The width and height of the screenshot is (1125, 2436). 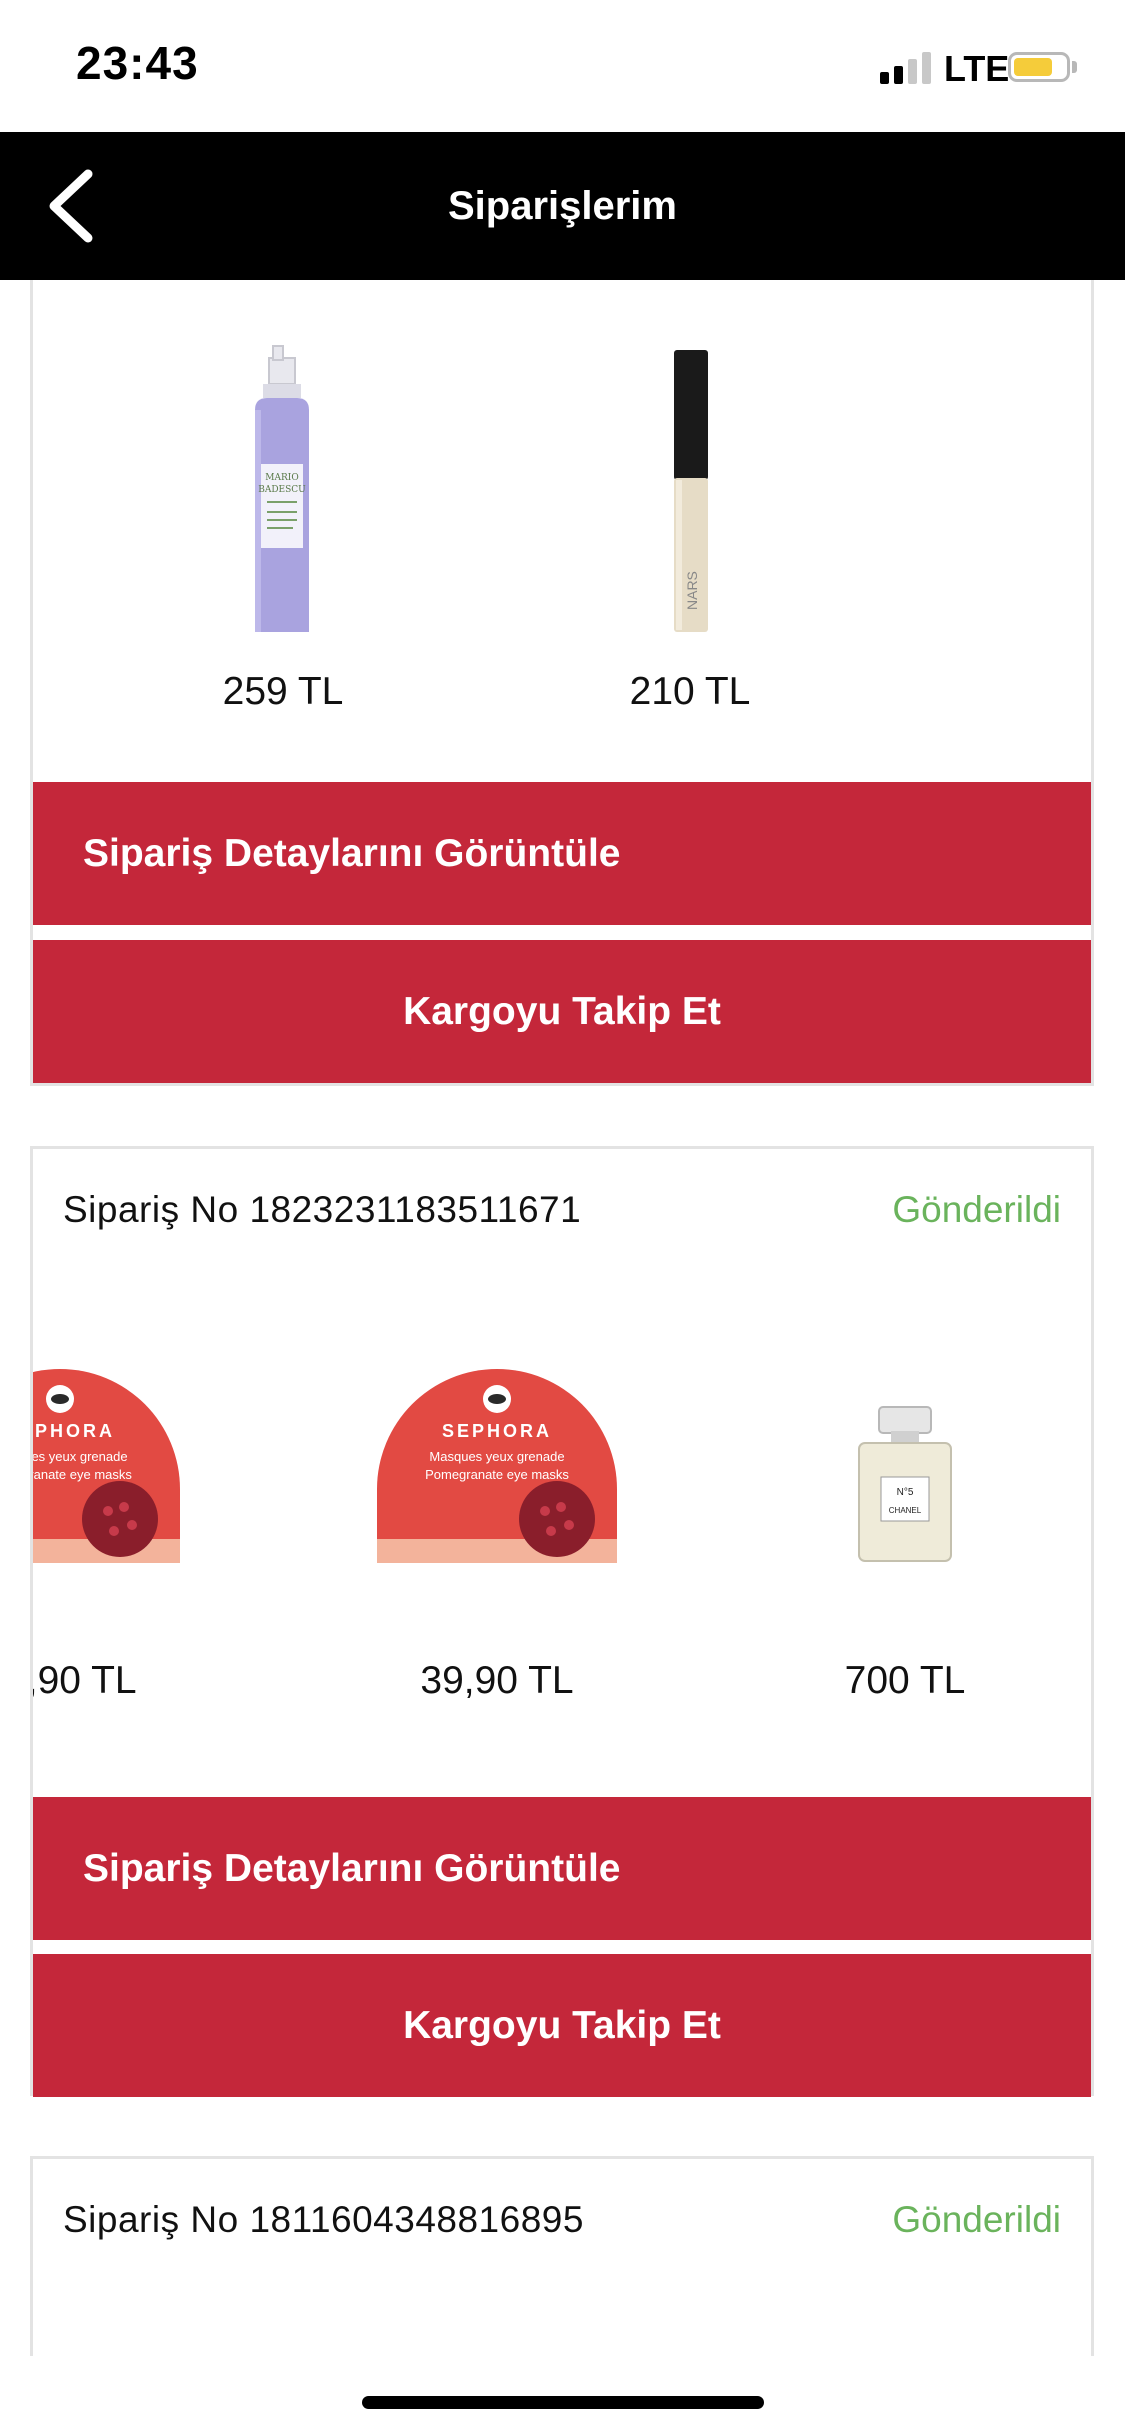 I want to click on product-image-text: NARS, so click(x=692, y=590).